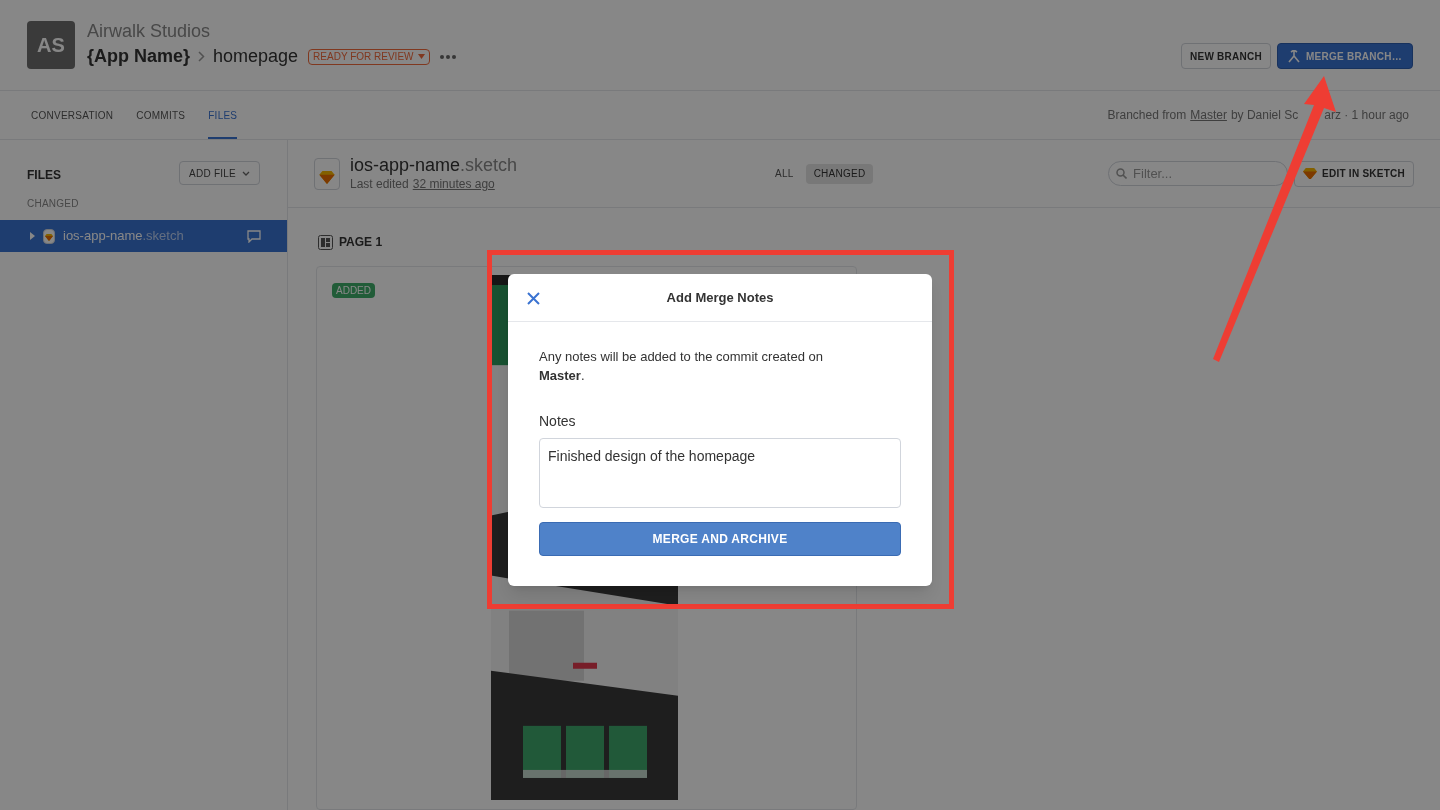  What do you see at coordinates (369, 56) in the screenshot?
I see `status-dropdown: READY FOR REVIEW` at bounding box center [369, 56].